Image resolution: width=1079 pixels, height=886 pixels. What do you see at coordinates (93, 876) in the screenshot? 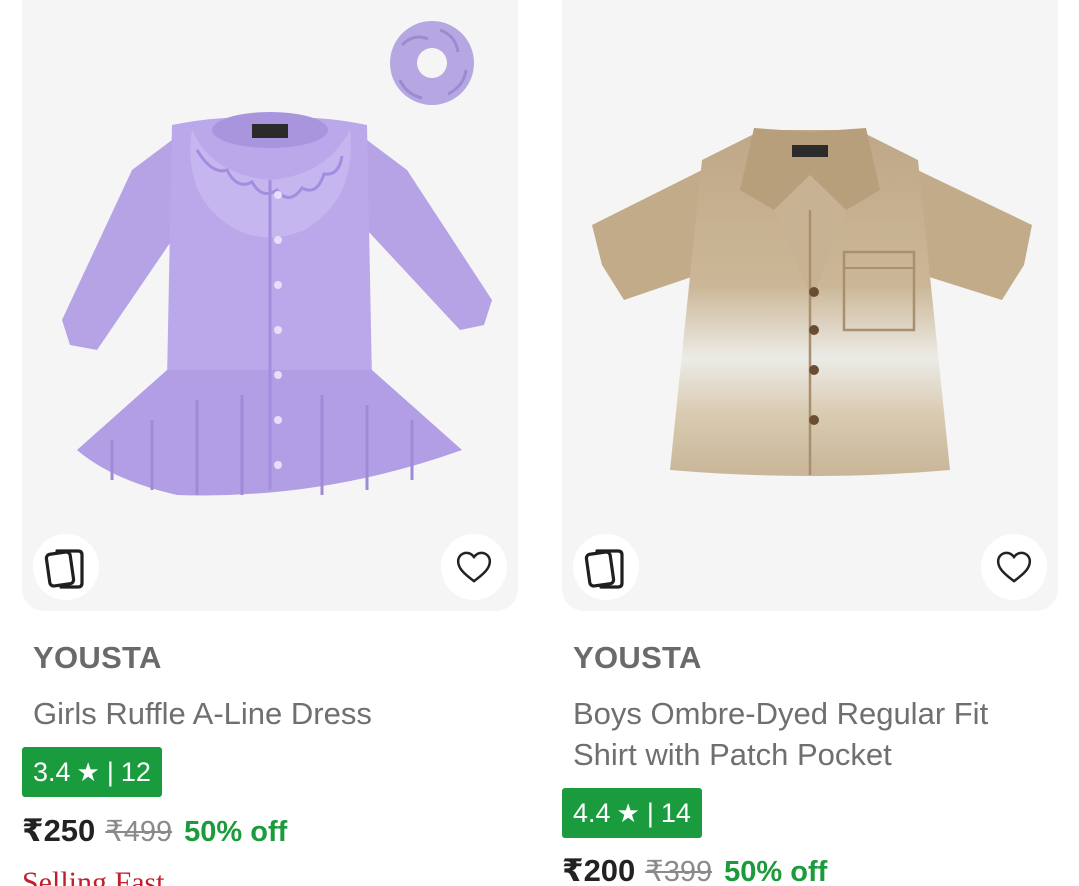
I see `selling-fast-tag: Selling Fast` at bounding box center [93, 876].